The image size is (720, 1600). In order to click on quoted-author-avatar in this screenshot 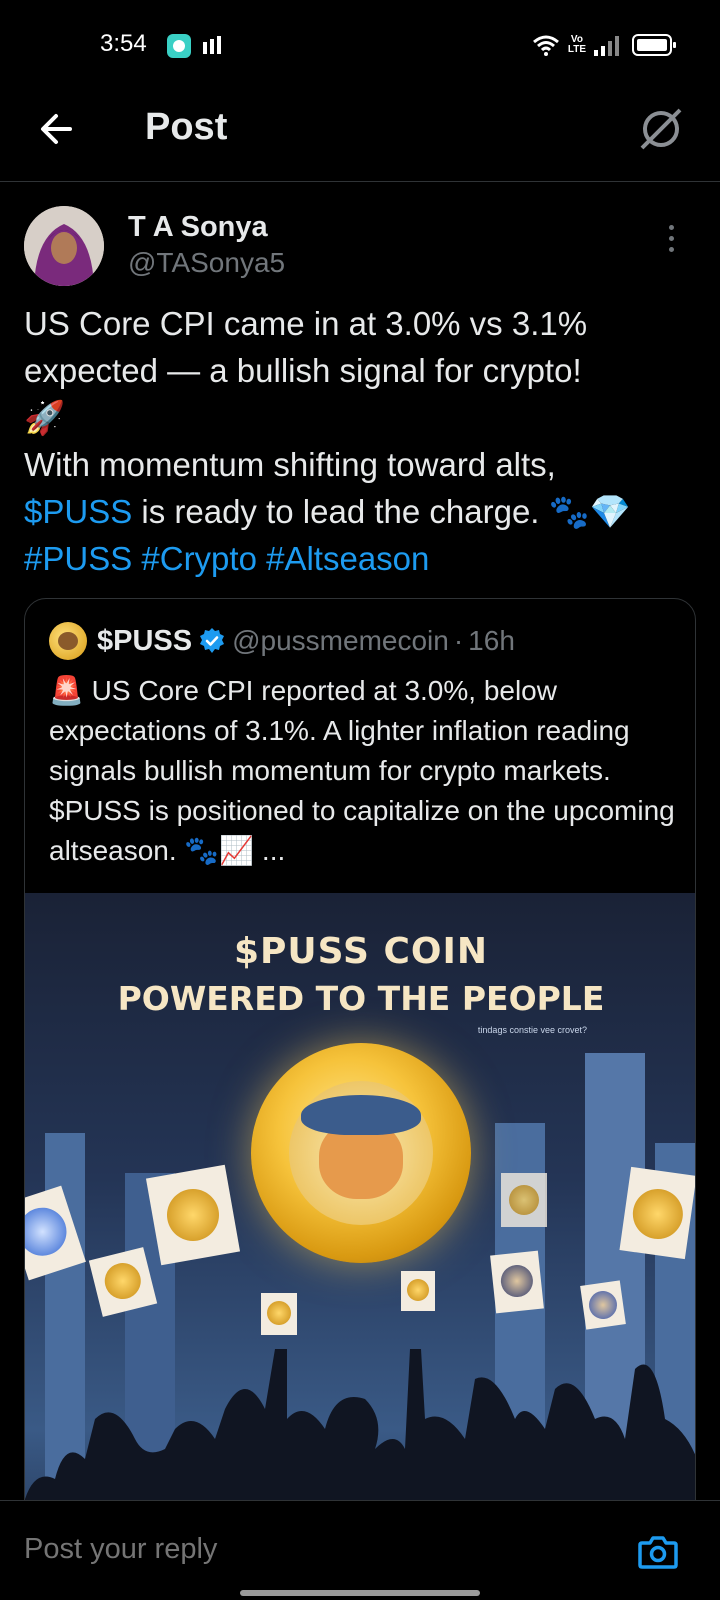, I will do `click(68, 641)`.